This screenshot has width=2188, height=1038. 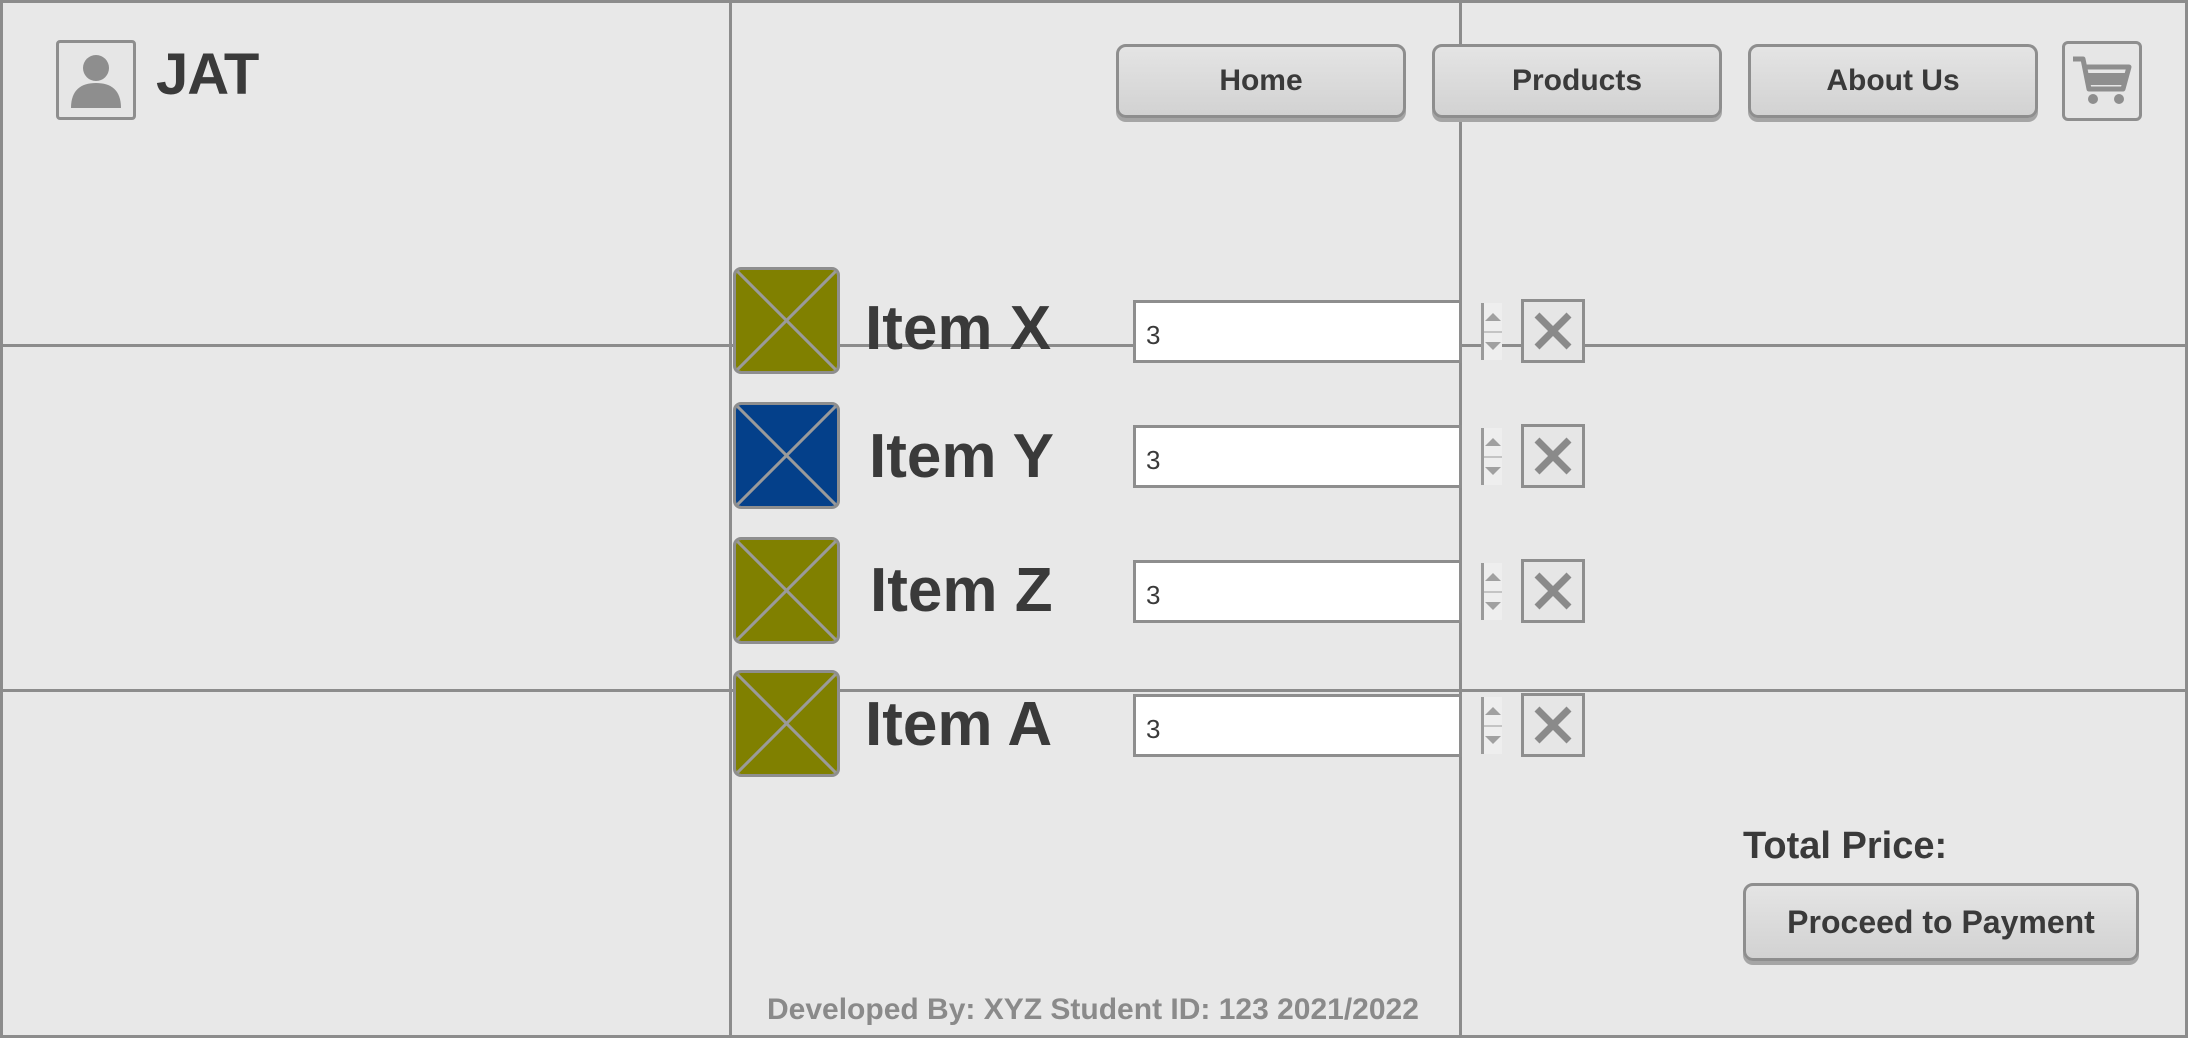 What do you see at coordinates (1577, 81) in the screenshot?
I see `nav-products-button: Products` at bounding box center [1577, 81].